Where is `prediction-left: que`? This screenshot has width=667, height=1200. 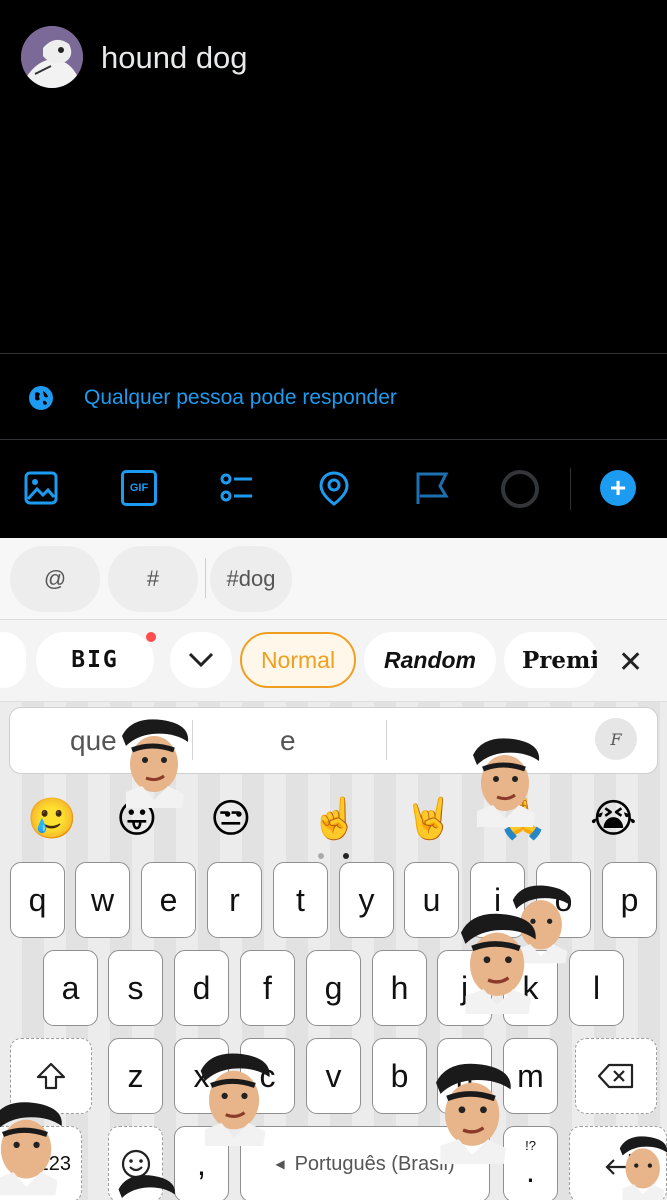 prediction-left: que is located at coordinates (93, 741).